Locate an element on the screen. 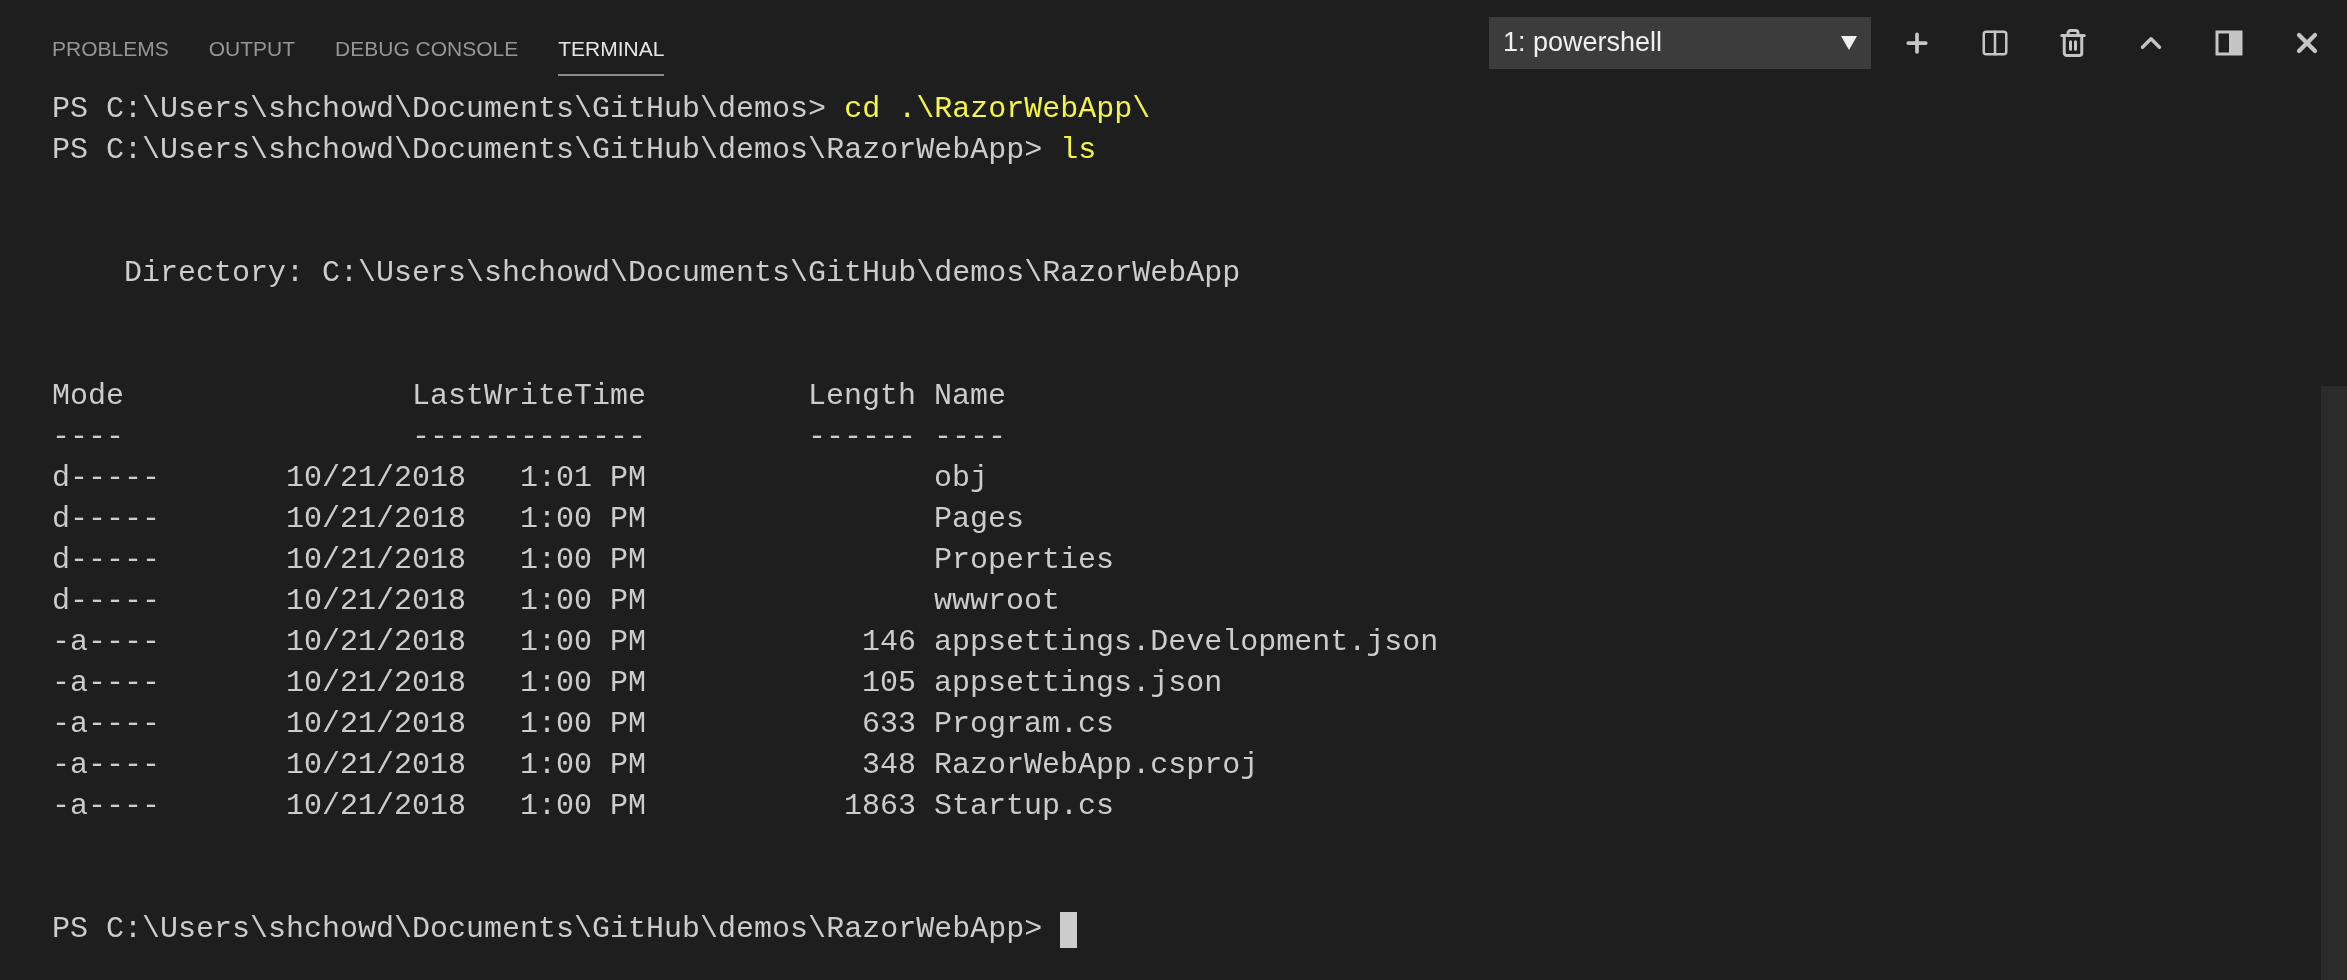 This screenshot has width=2347, height=980. panel-tab: TERMINAL is located at coordinates (611, 49).